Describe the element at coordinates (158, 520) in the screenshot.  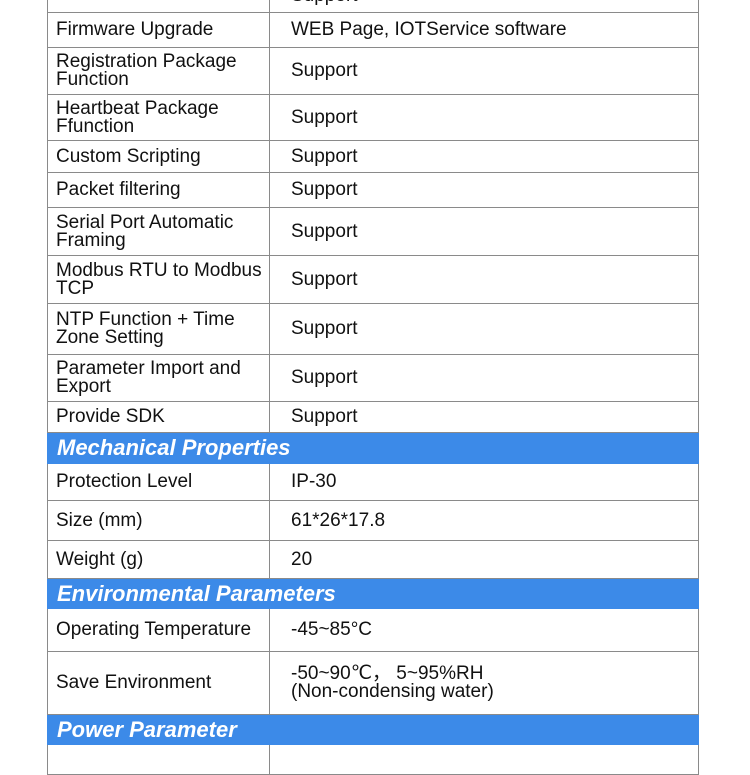
I see `spec-label: Size (mm)` at that location.